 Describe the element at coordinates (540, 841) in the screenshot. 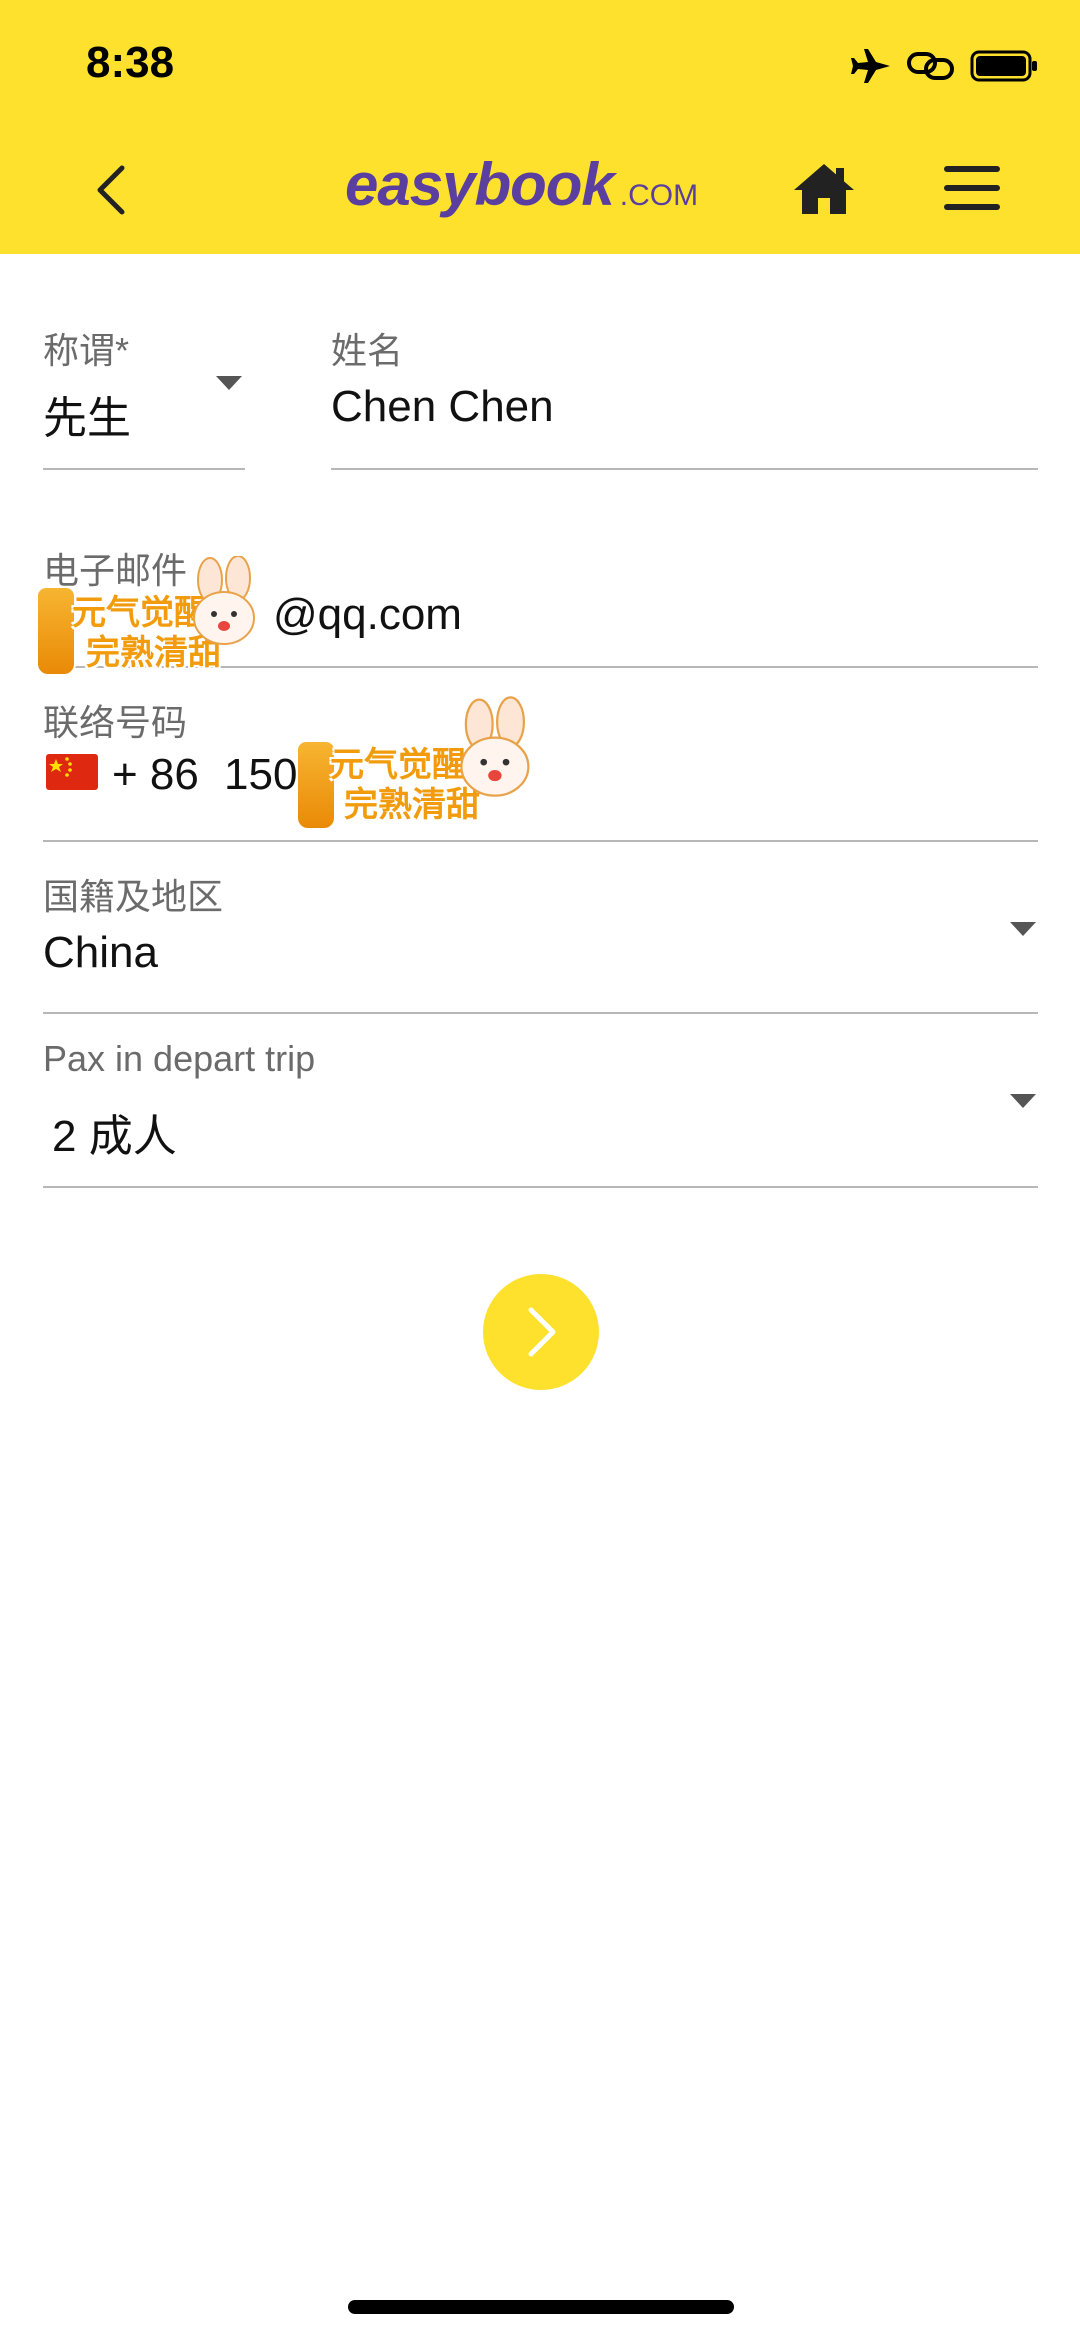

I see `phone-underline` at that location.